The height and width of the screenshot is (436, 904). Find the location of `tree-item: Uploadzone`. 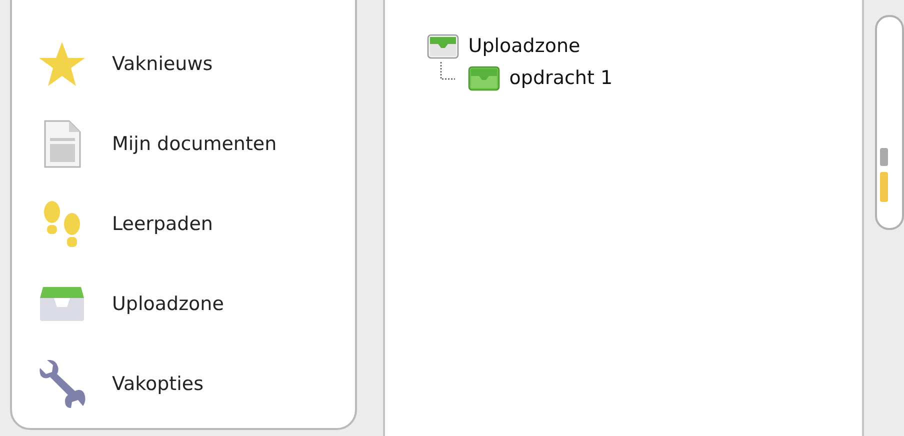

tree-item: Uploadzone is located at coordinates (524, 46).